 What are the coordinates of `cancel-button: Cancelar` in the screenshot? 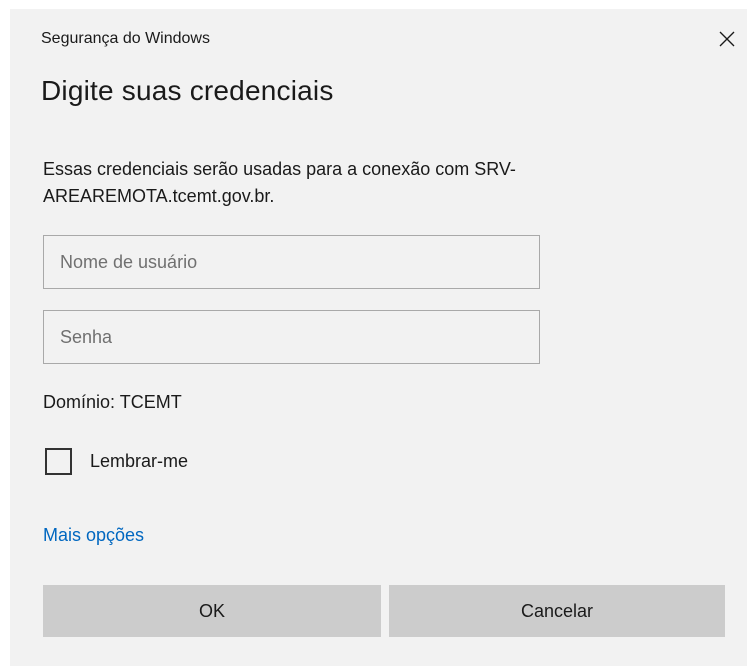 It's located at (557, 611).